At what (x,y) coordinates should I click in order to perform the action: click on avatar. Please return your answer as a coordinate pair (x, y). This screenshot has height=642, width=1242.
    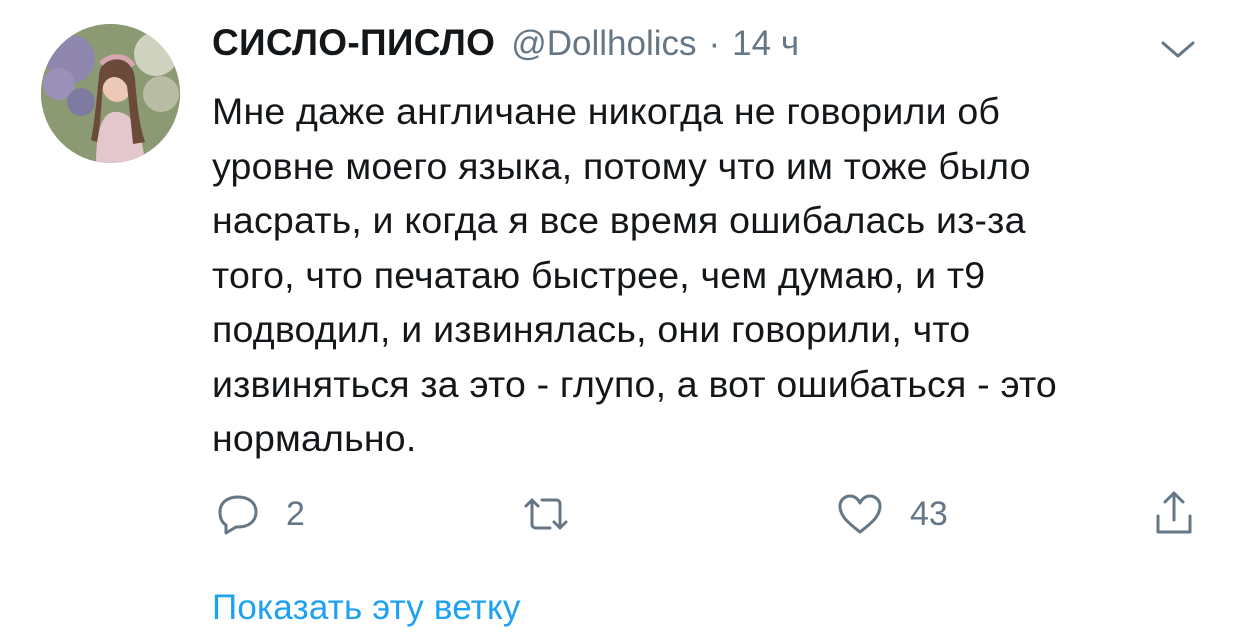
    Looking at the image, I should click on (110, 93).